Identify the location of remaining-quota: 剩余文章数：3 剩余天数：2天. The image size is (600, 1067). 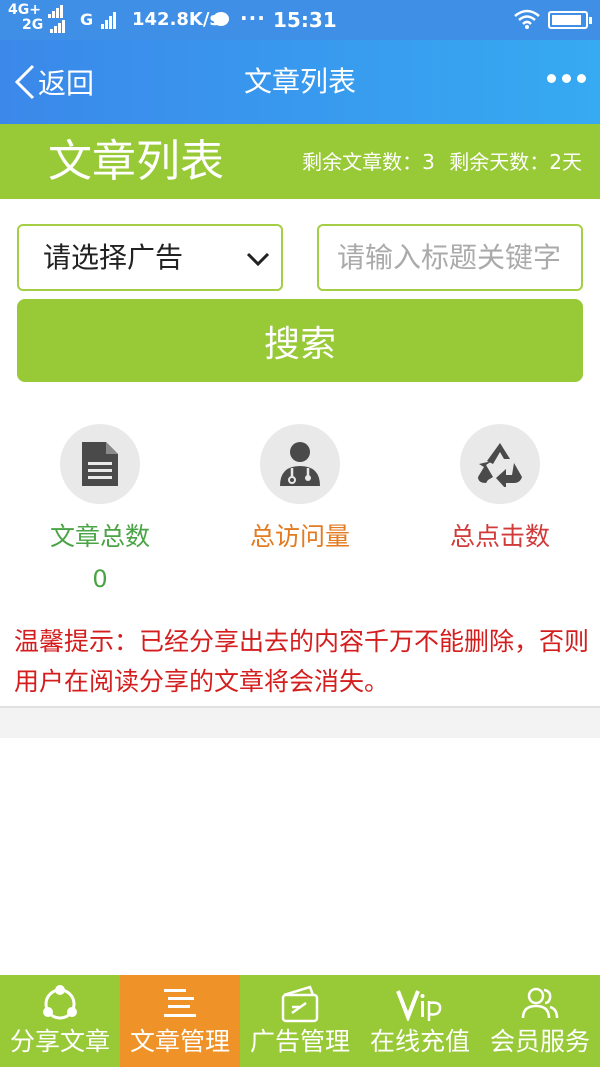
(438, 162).